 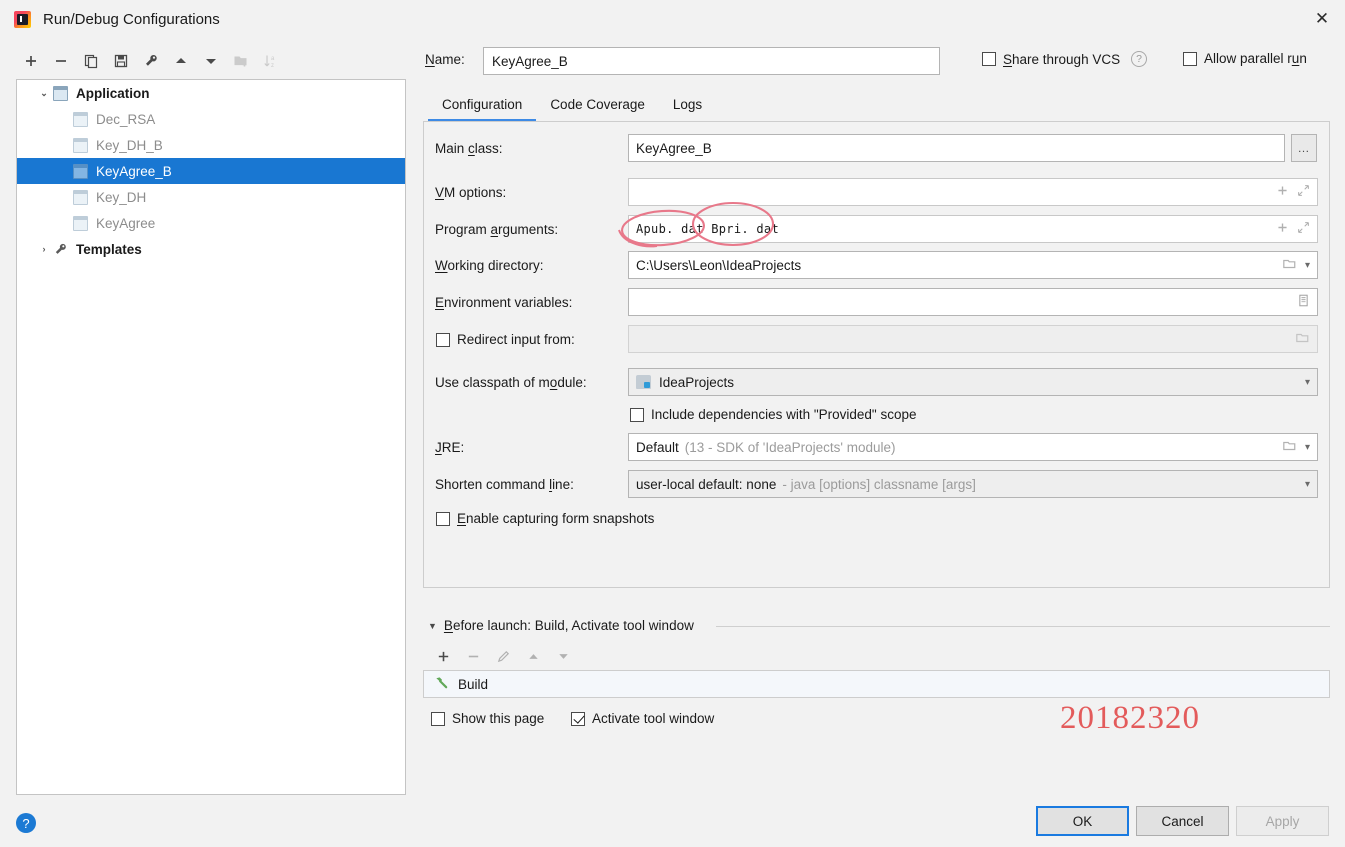 What do you see at coordinates (211, 145) in the screenshot?
I see `tree-item-key-dh-b: Key_DH_B` at bounding box center [211, 145].